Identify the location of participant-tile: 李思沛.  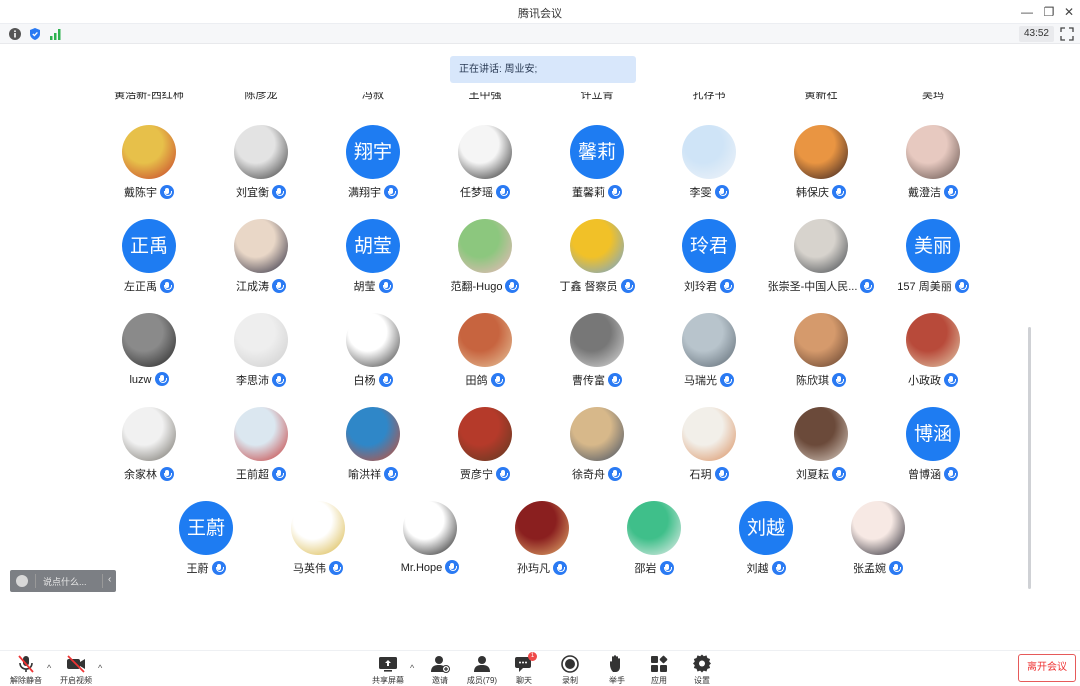
(261, 358).